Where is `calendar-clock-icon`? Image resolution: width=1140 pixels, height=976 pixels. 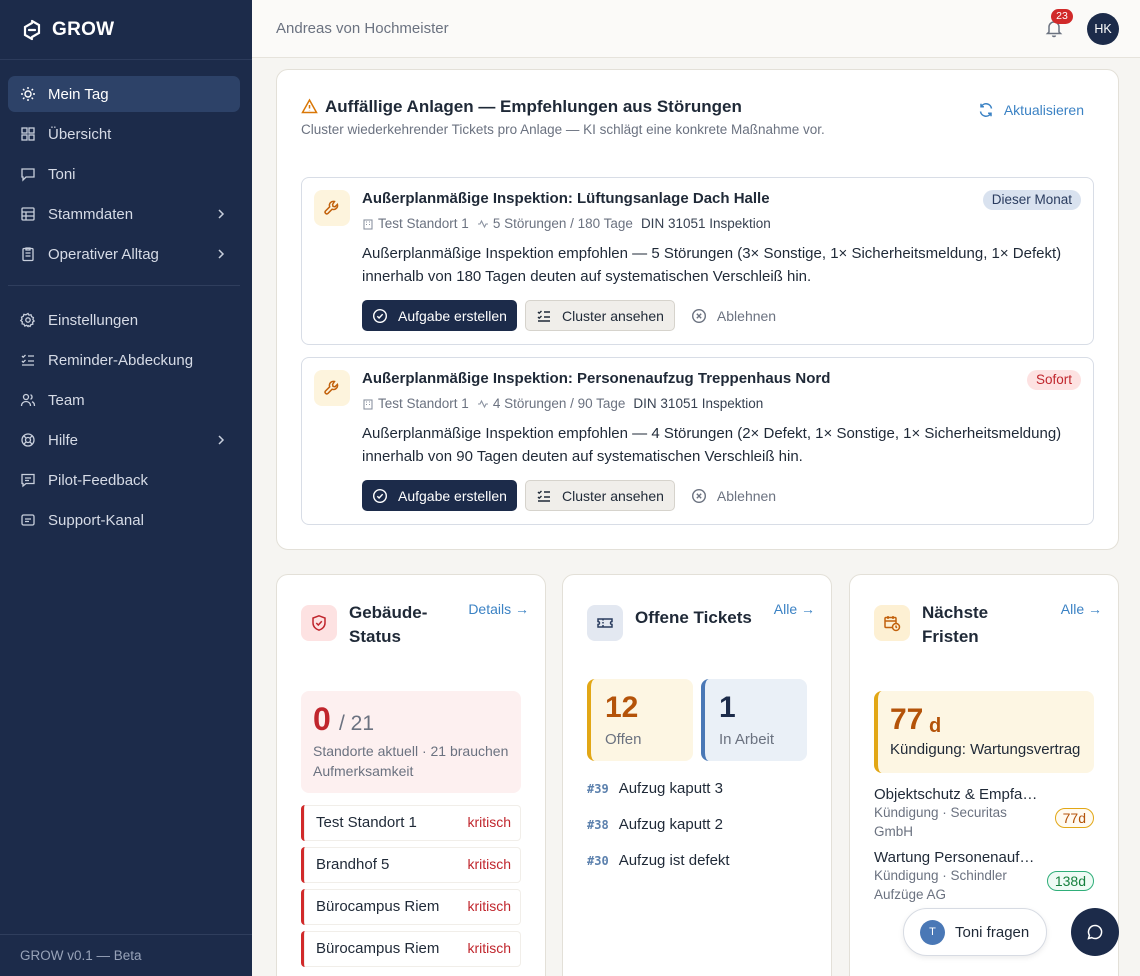 calendar-clock-icon is located at coordinates (892, 623).